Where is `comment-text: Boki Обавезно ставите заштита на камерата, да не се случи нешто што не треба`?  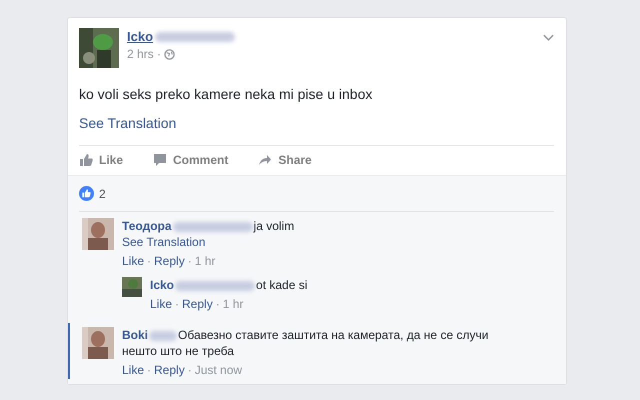
comment-text: Boki Обавезно ставите заштита на камерата, да не се случи нешто што не треба is located at coordinates (306, 343).